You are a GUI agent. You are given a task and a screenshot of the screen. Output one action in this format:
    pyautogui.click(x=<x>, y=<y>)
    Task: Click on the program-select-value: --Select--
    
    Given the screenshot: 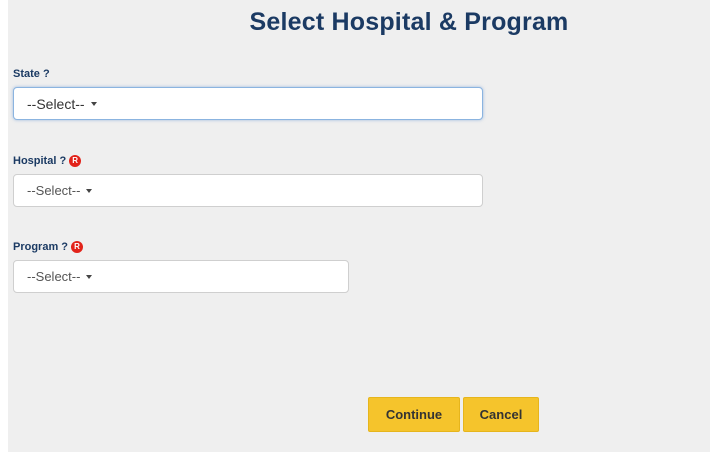 What is the action you would take?
    pyautogui.click(x=54, y=276)
    